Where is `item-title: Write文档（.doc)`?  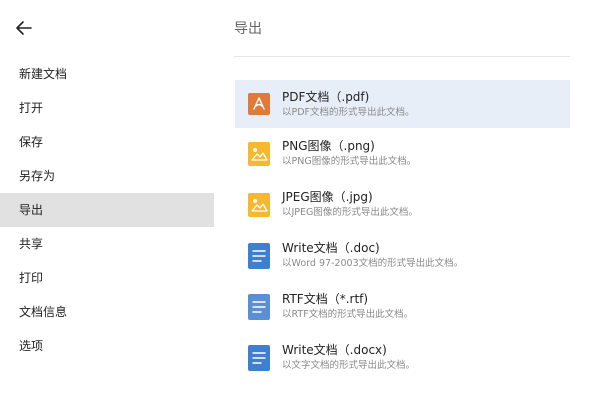 item-title: Write文档（.doc) is located at coordinates (331, 248).